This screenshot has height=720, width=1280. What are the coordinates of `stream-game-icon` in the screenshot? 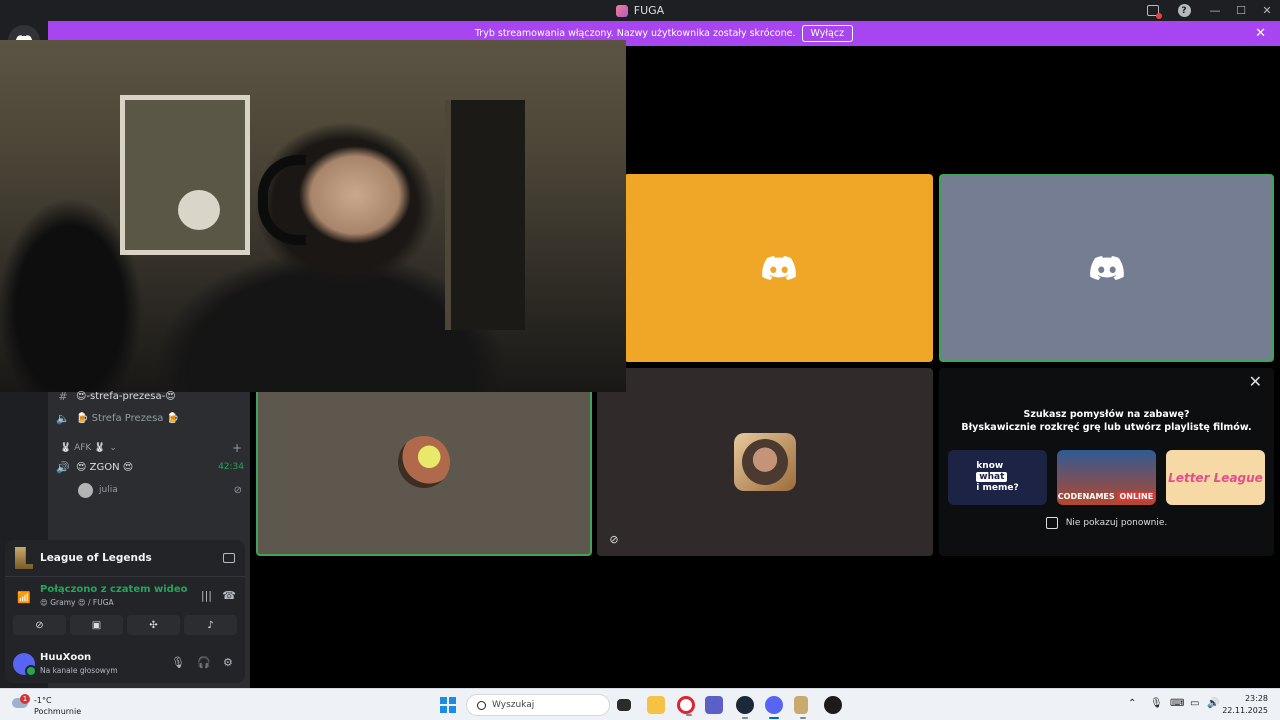 It's located at (229, 558).